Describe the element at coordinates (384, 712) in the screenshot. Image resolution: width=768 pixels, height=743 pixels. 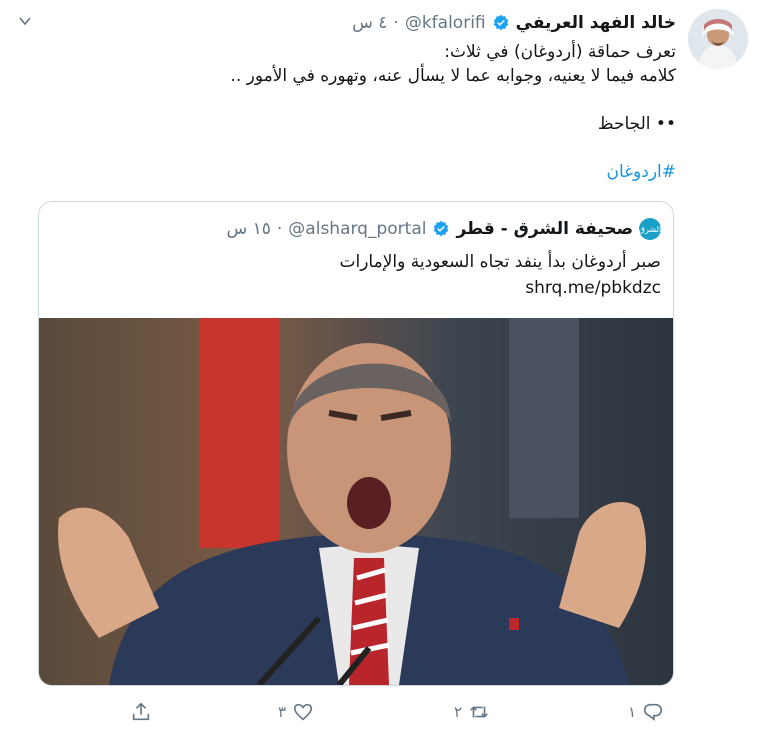
I see `tweet-actions: ٣ ٢ ١` at that location.